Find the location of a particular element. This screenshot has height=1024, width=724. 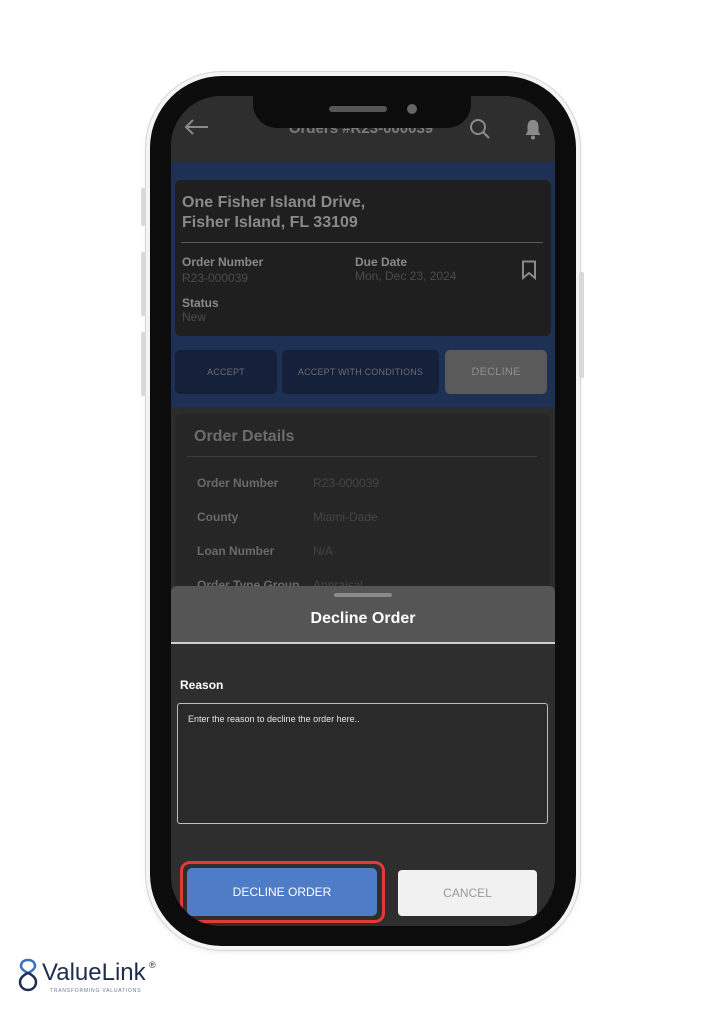

order-details-title: Order Details is located at coordinates (244, 436).